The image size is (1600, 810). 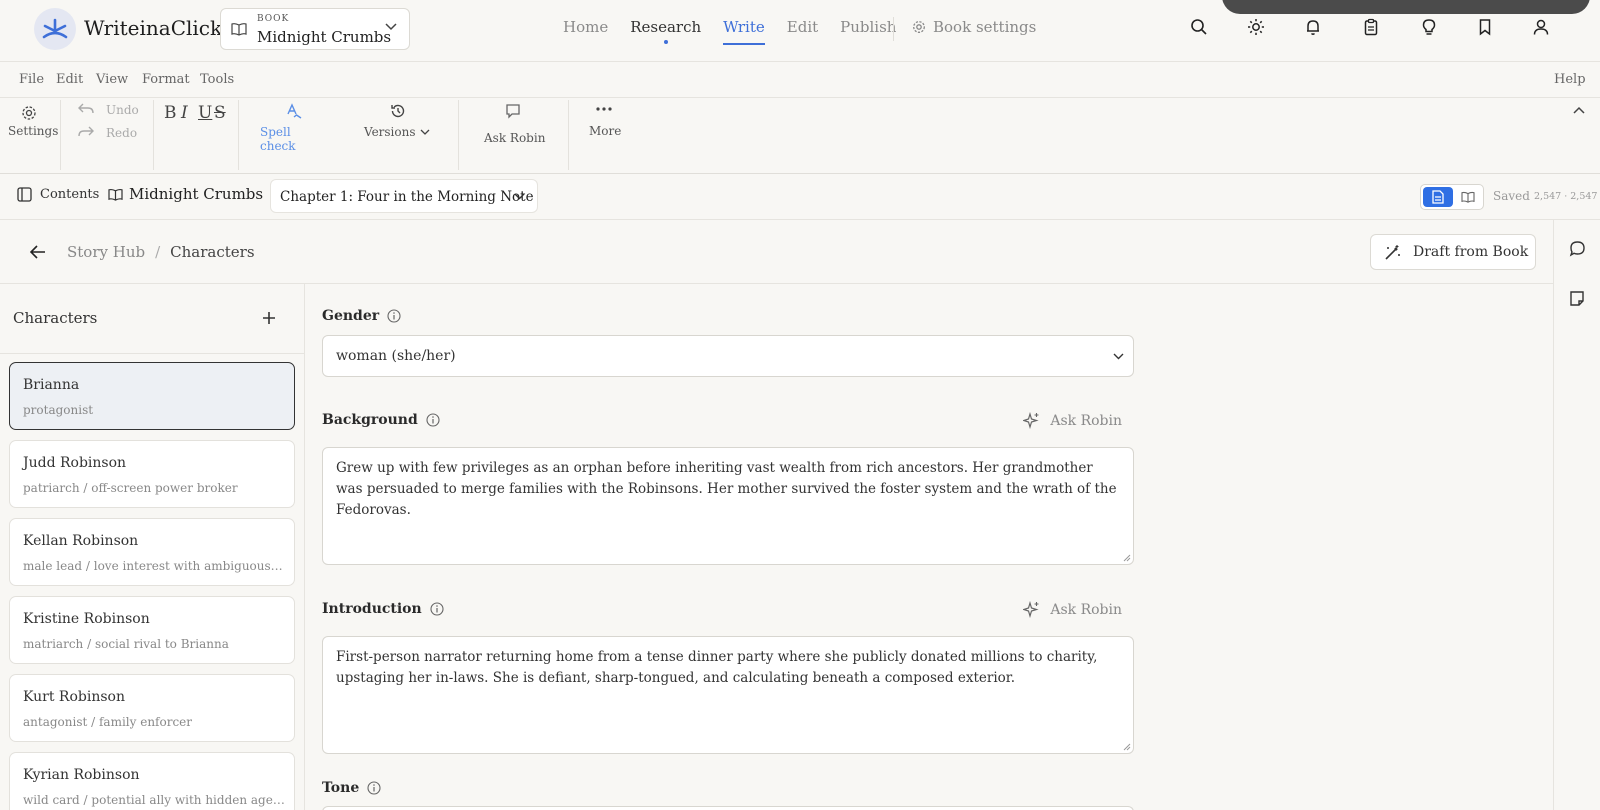 I want to click on add-character-button, so click(x=269, y=318).